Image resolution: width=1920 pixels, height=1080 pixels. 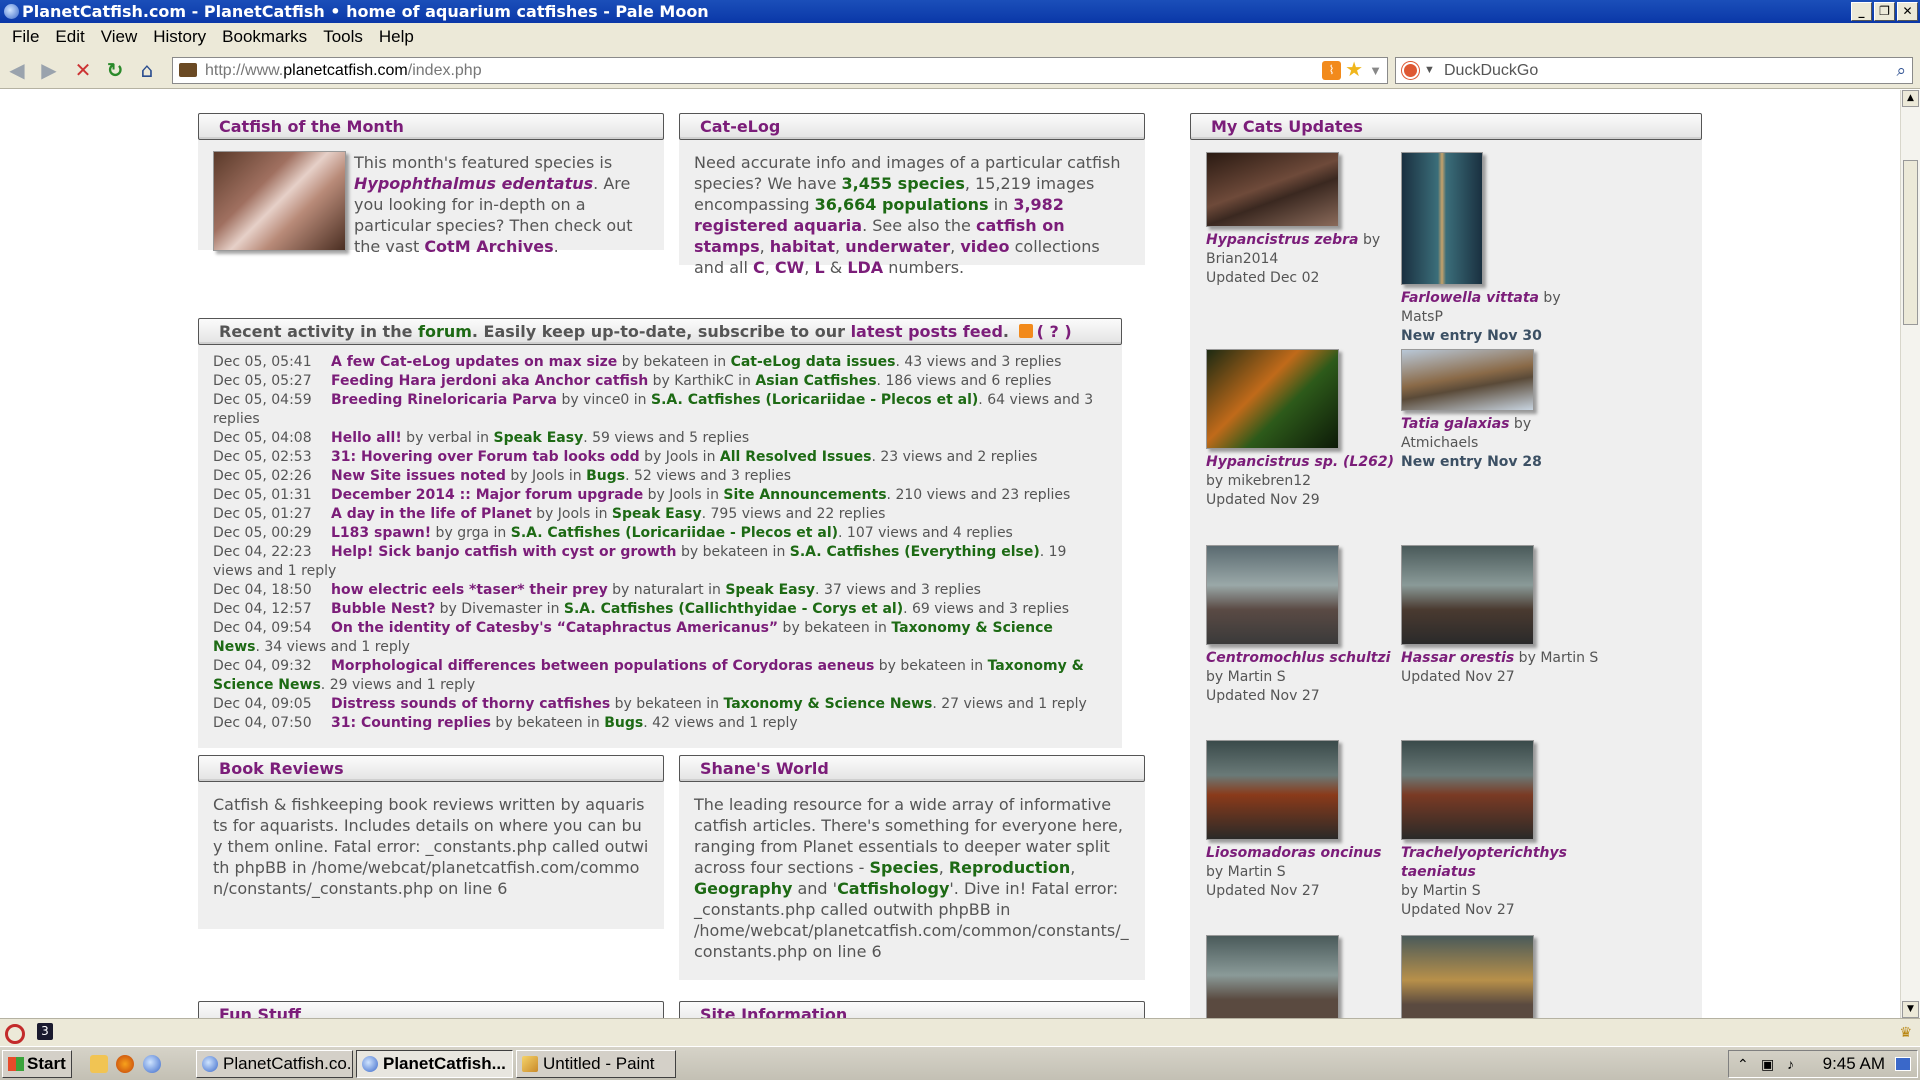 I want to click on post-forum-link: Taxonomy & Science News, so click(x=827, y=704).